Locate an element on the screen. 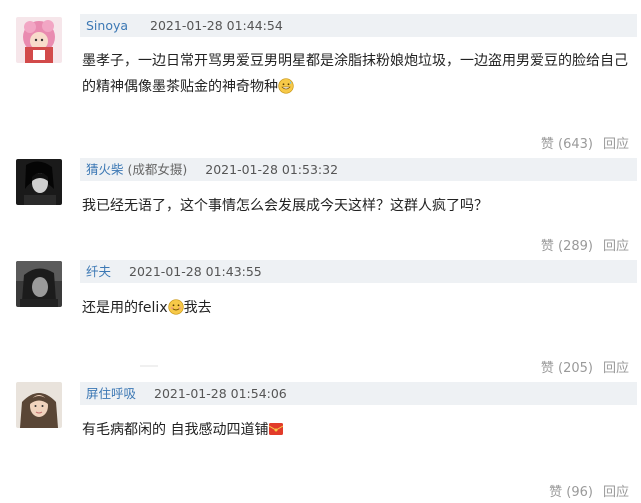  comment-time: 2021-01-28 01:53:32 is located at coordinates (272, 169).